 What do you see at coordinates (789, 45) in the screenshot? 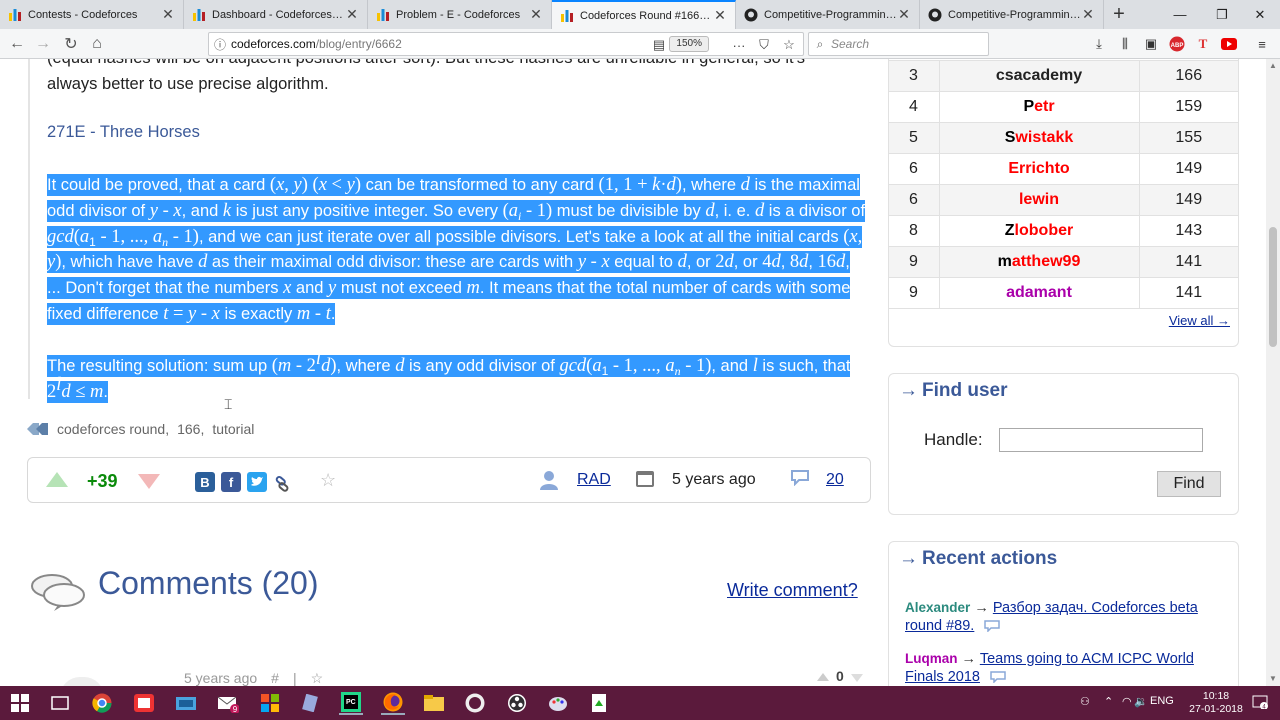
I see `bookmark-star-icon: ☆` at bounding box center [789, 45].